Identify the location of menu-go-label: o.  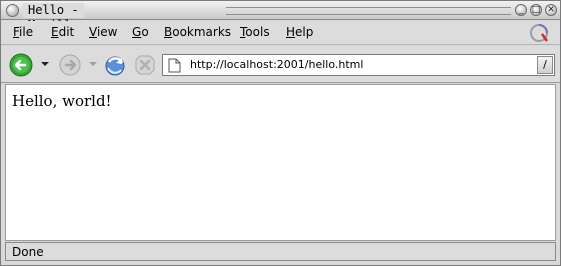
(145, 32).